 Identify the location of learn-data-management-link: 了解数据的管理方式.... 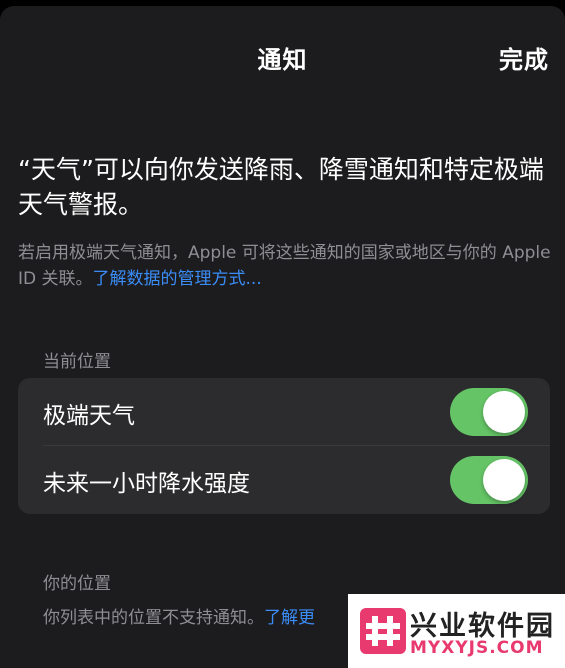
(177, 279).